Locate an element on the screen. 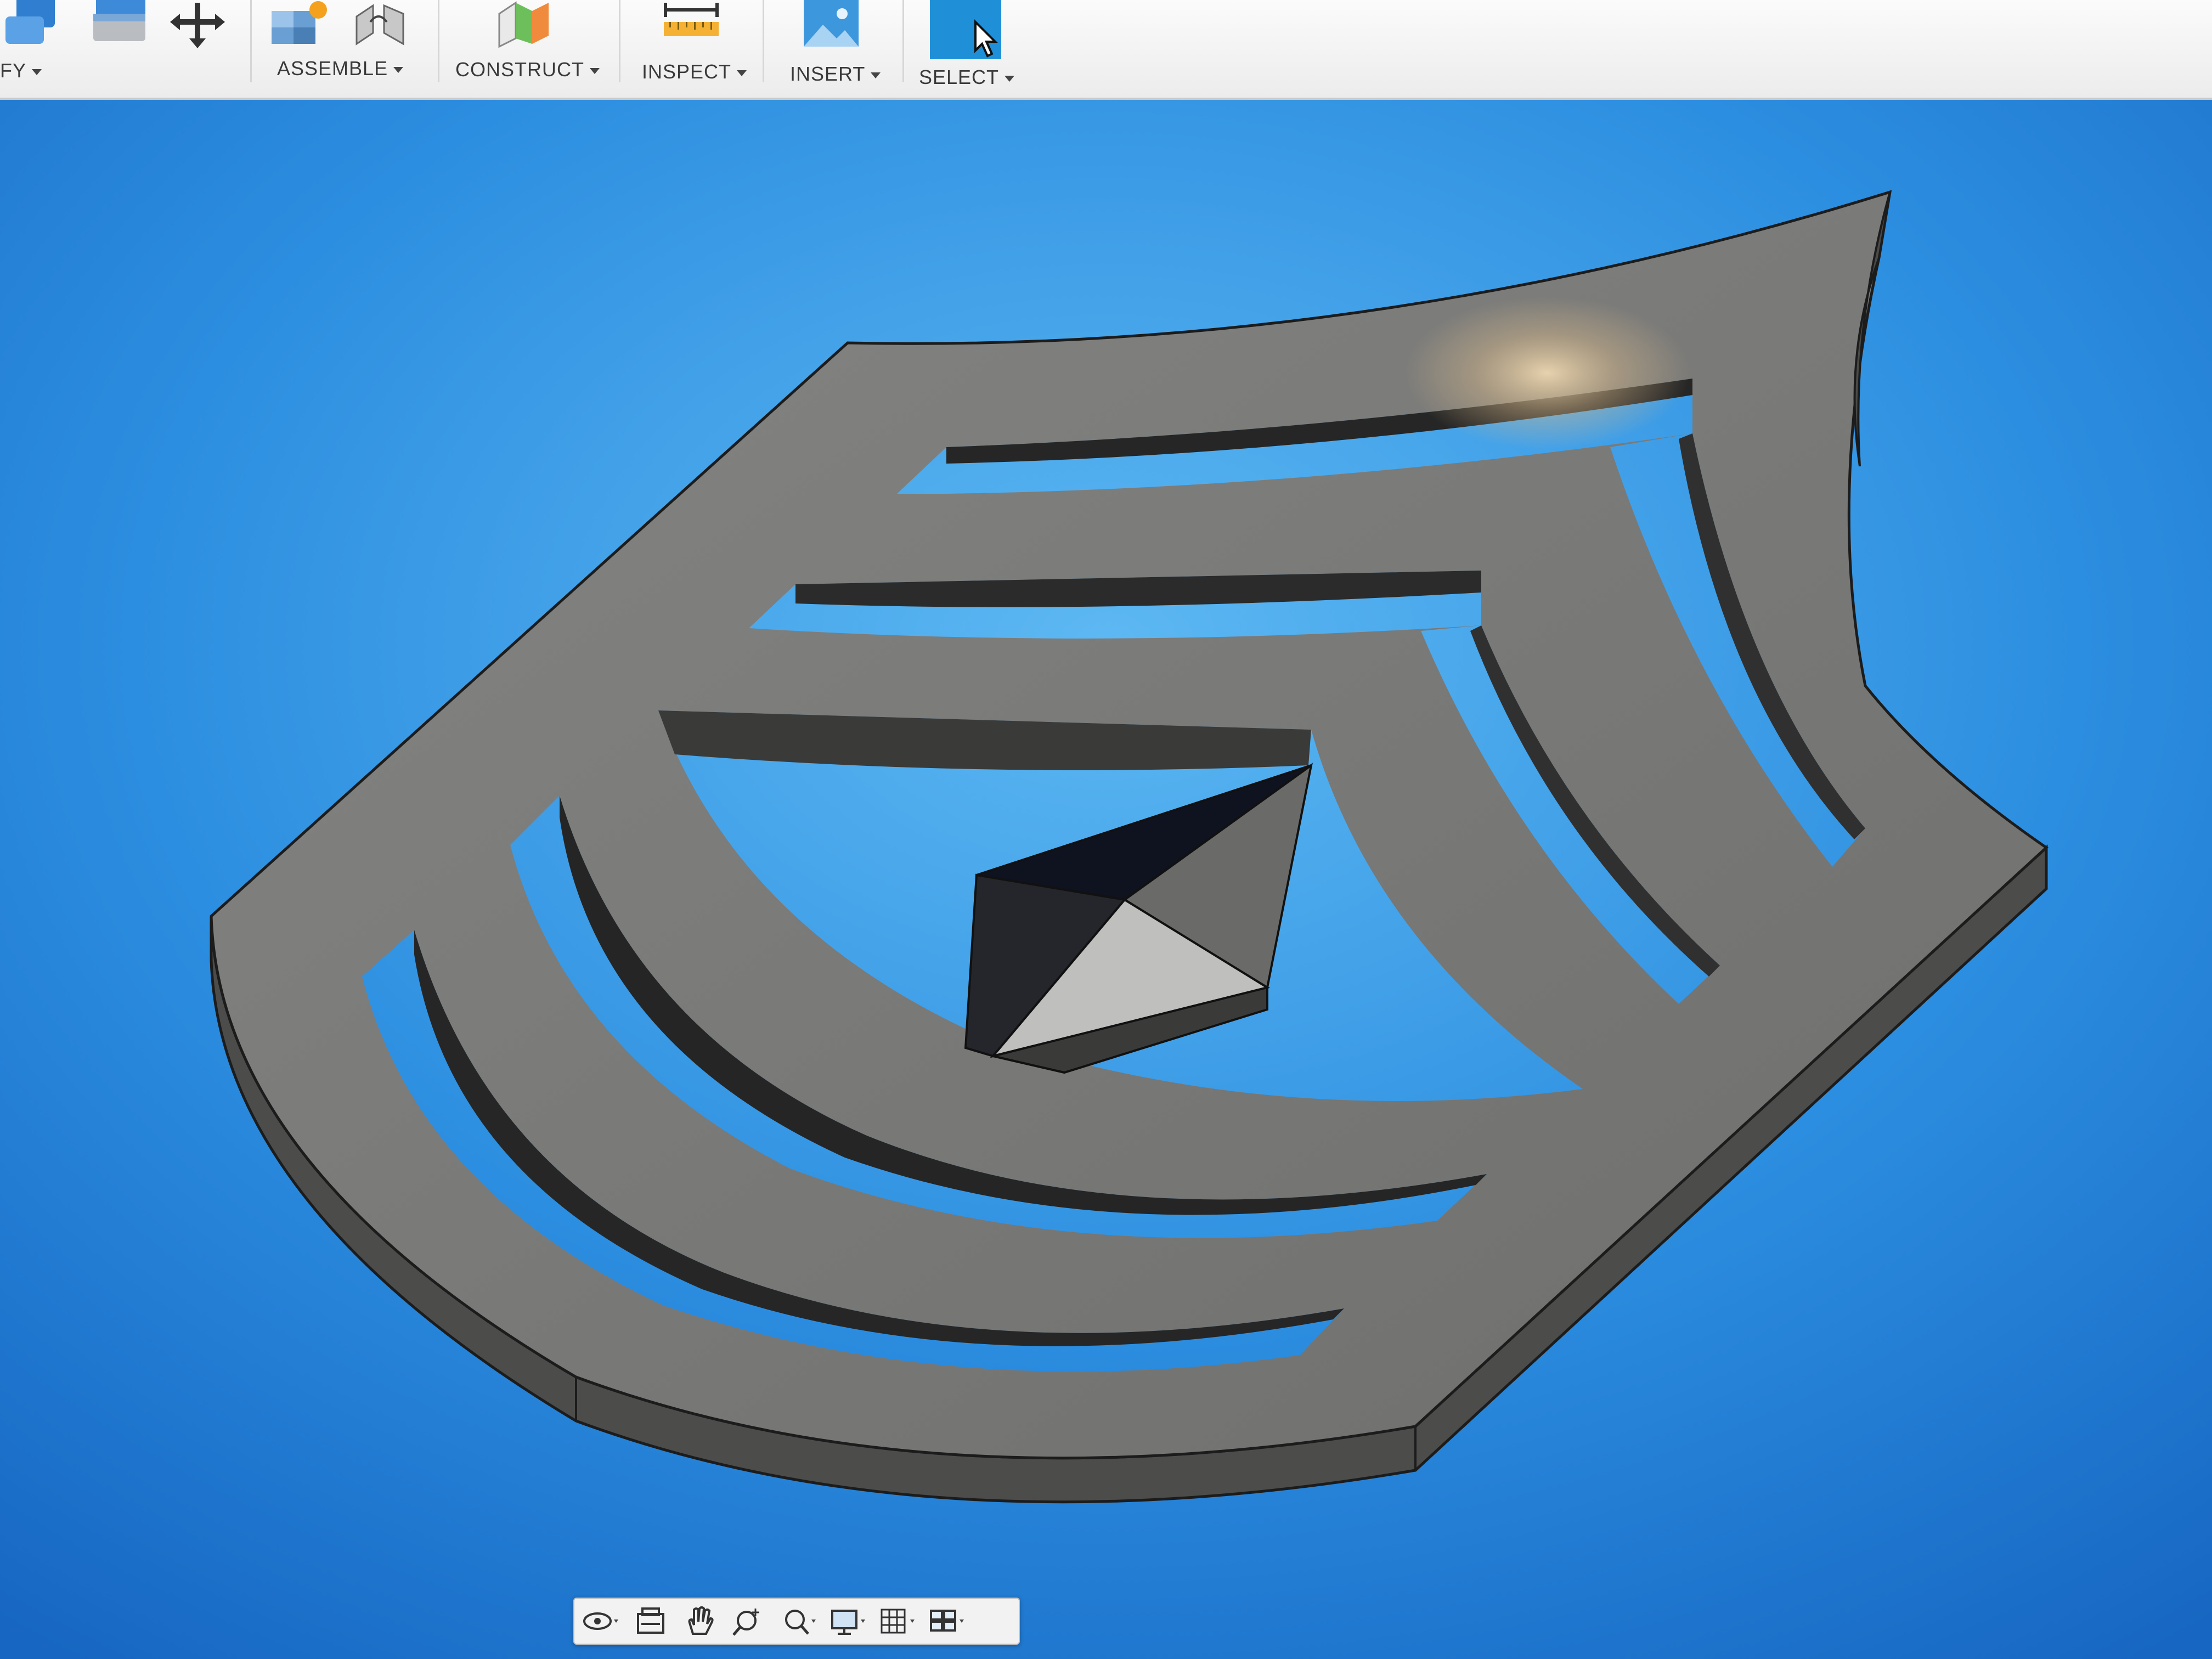  new-component-icon is located at coordinates (299, 24).